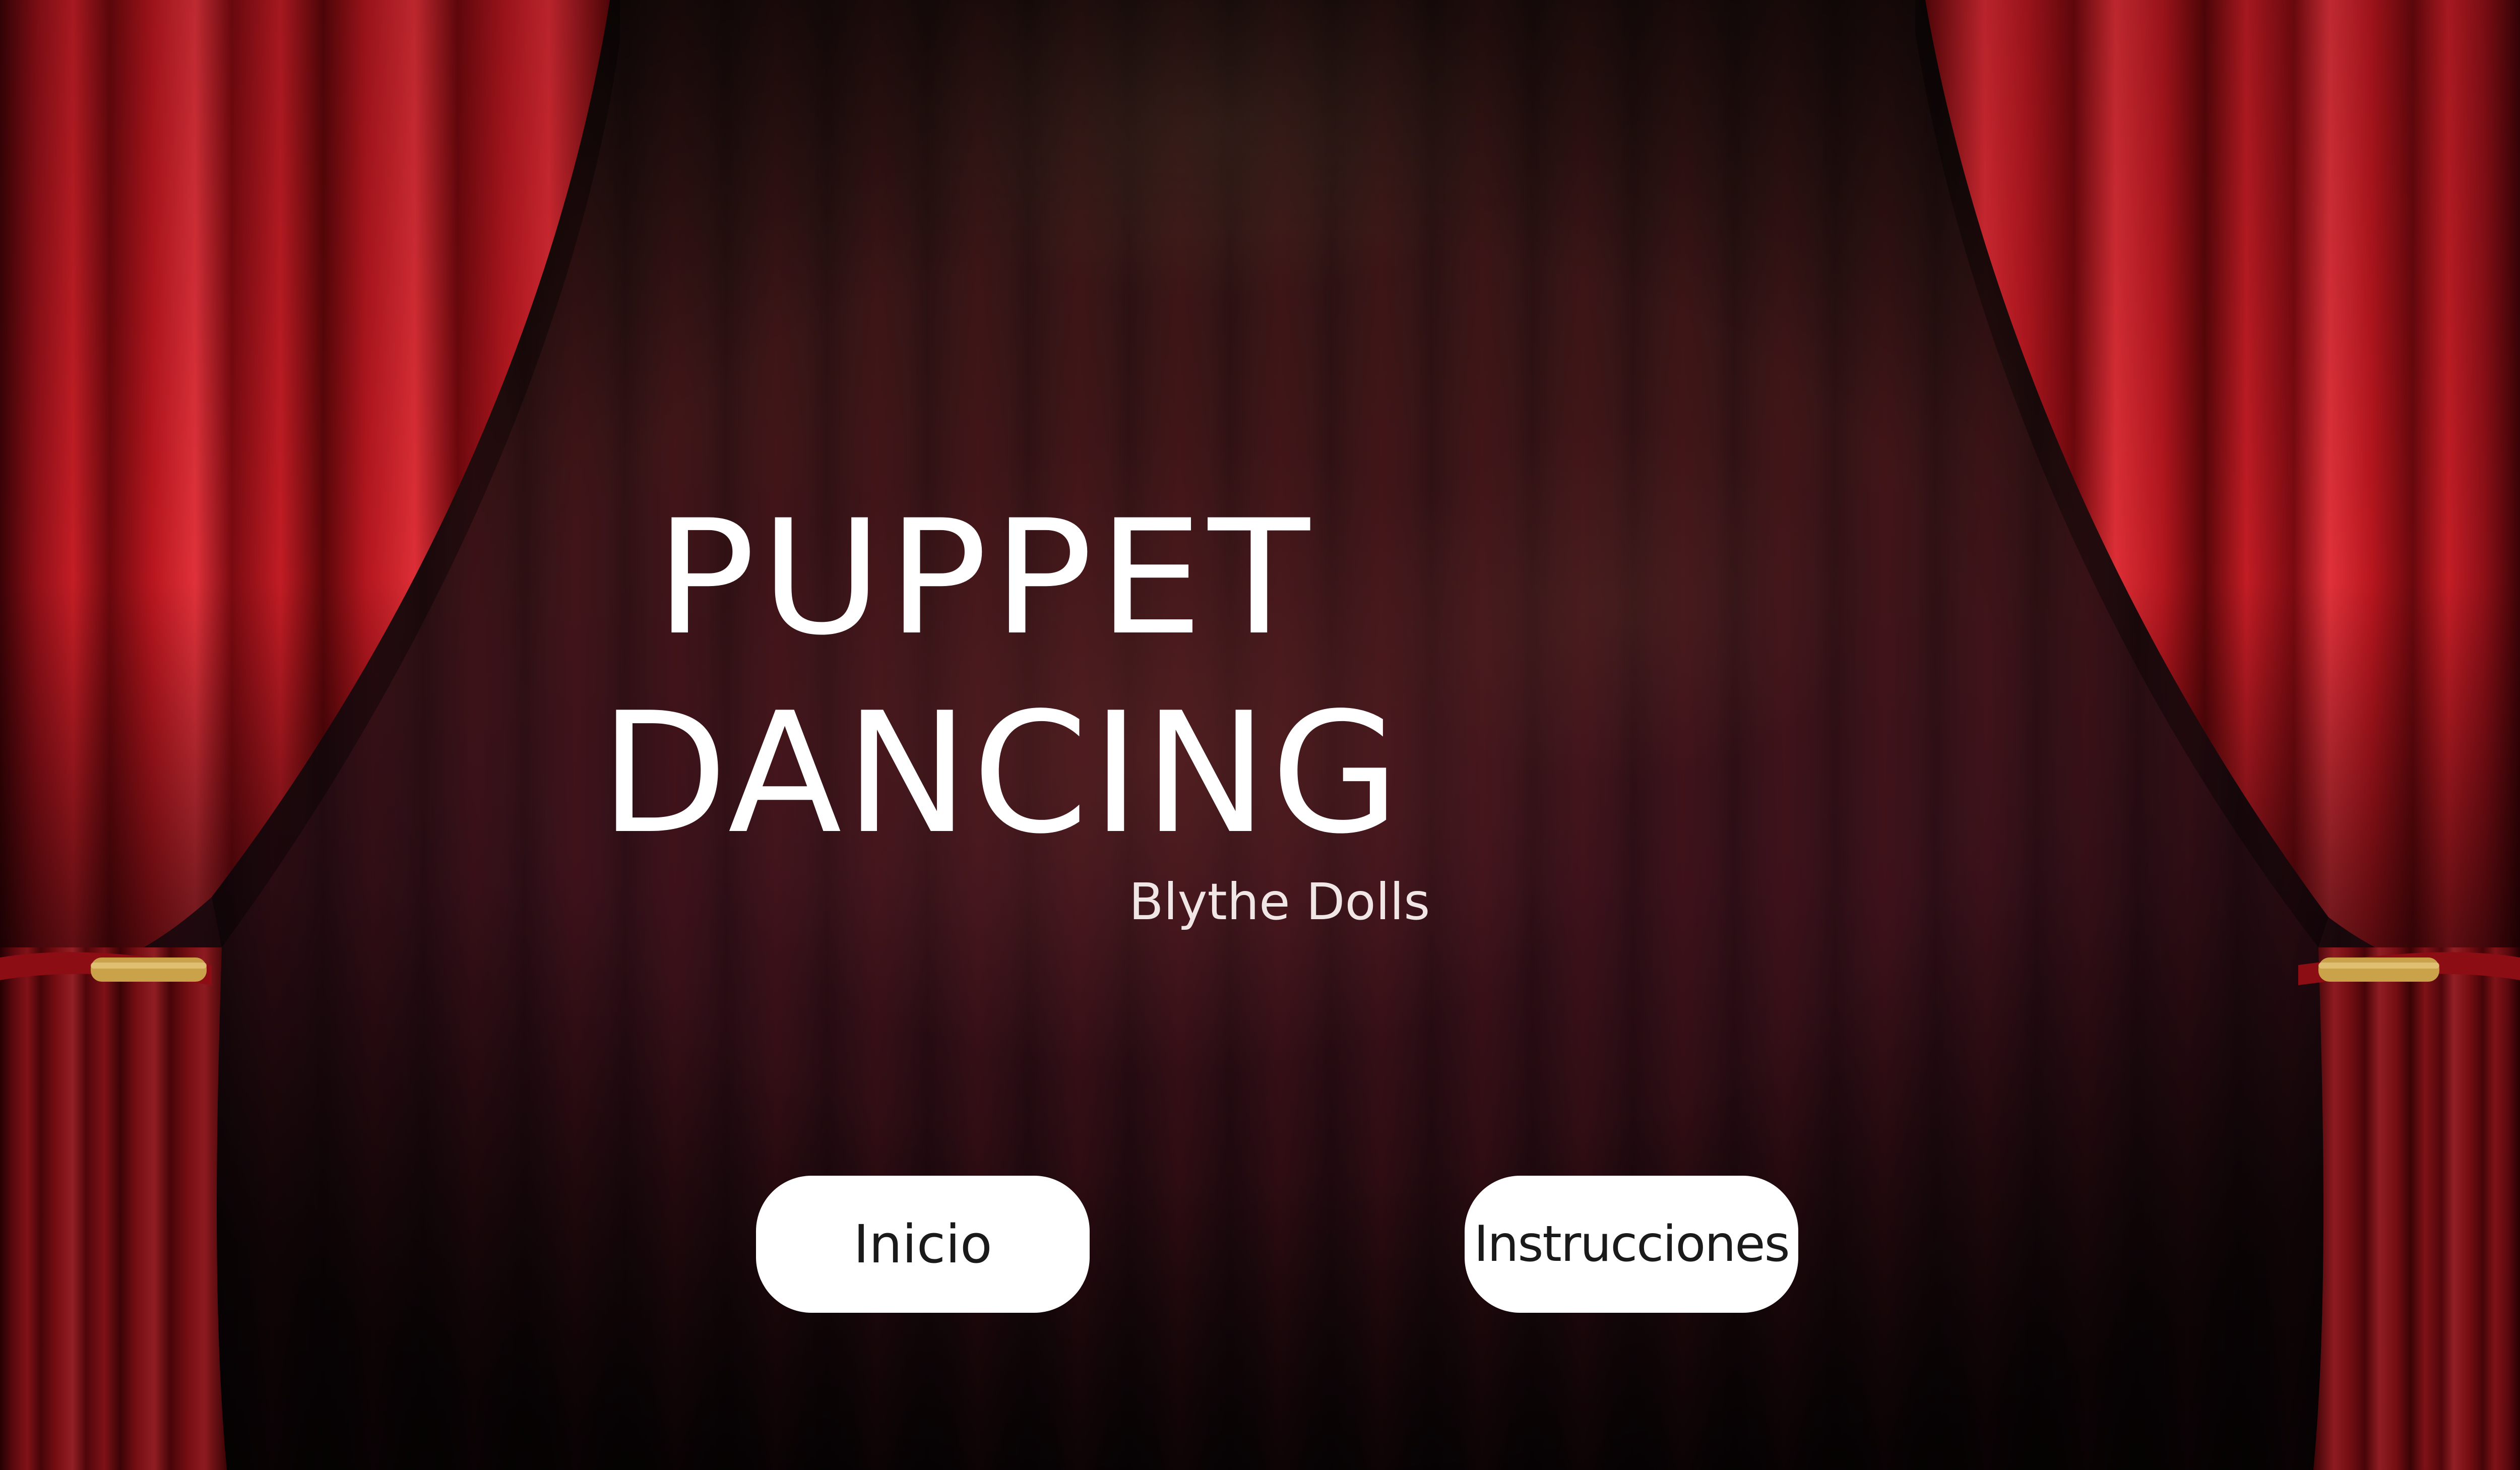  What do you see at coordinates (985, 578) in the screenshot?
I see `title-line-1: PUPPET` at bounding box center [985, 578].